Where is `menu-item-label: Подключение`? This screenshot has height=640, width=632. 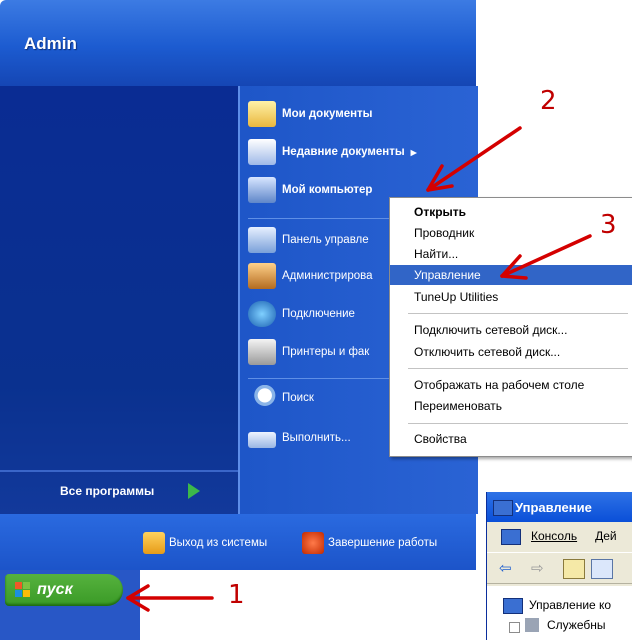 menu-item-label: Подключение is located at coordinates (318, 314).